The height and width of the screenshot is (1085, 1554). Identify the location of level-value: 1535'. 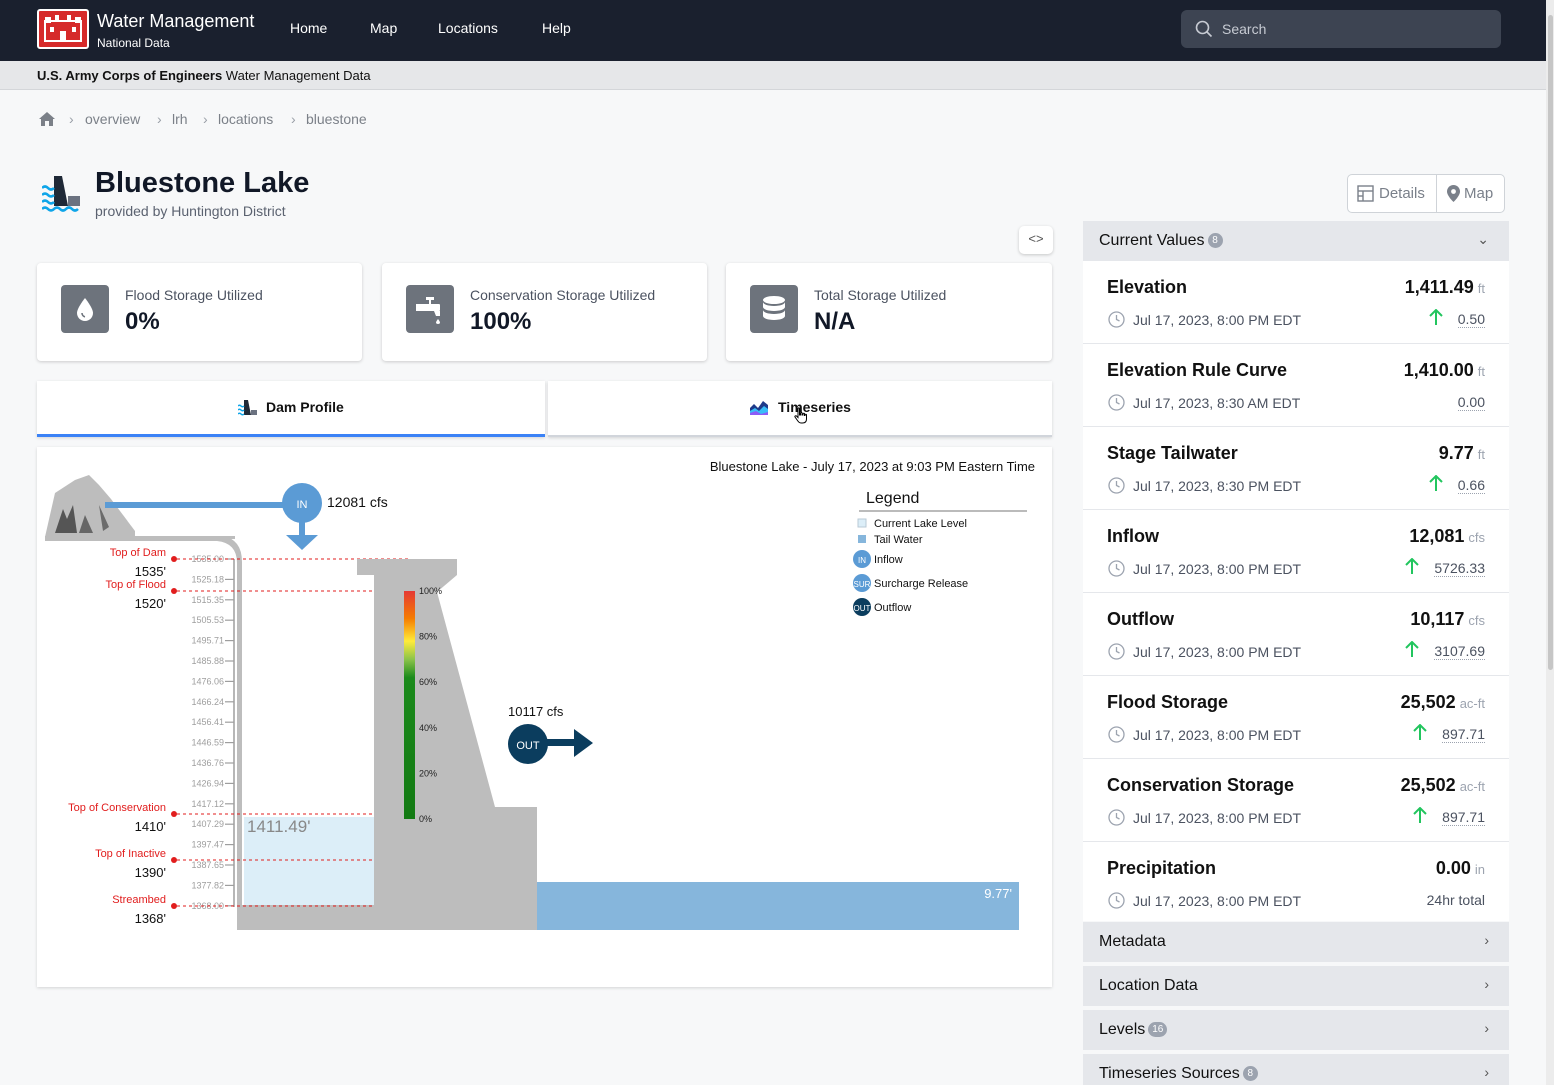
(150, 571).